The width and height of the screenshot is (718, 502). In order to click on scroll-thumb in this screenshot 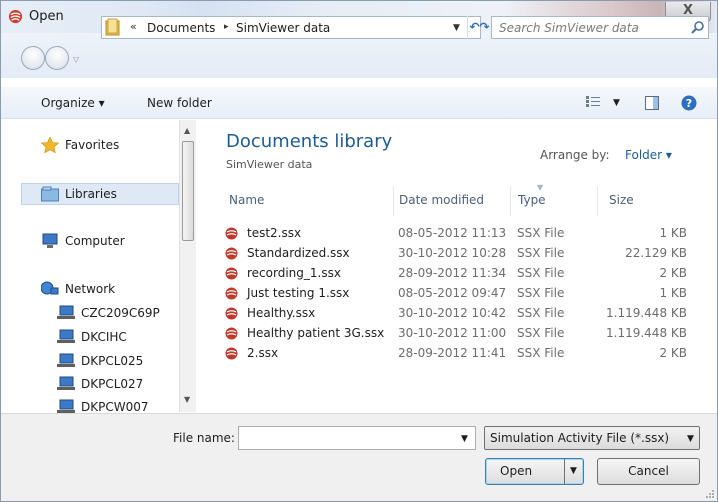, I will do `click(188, 191)`.